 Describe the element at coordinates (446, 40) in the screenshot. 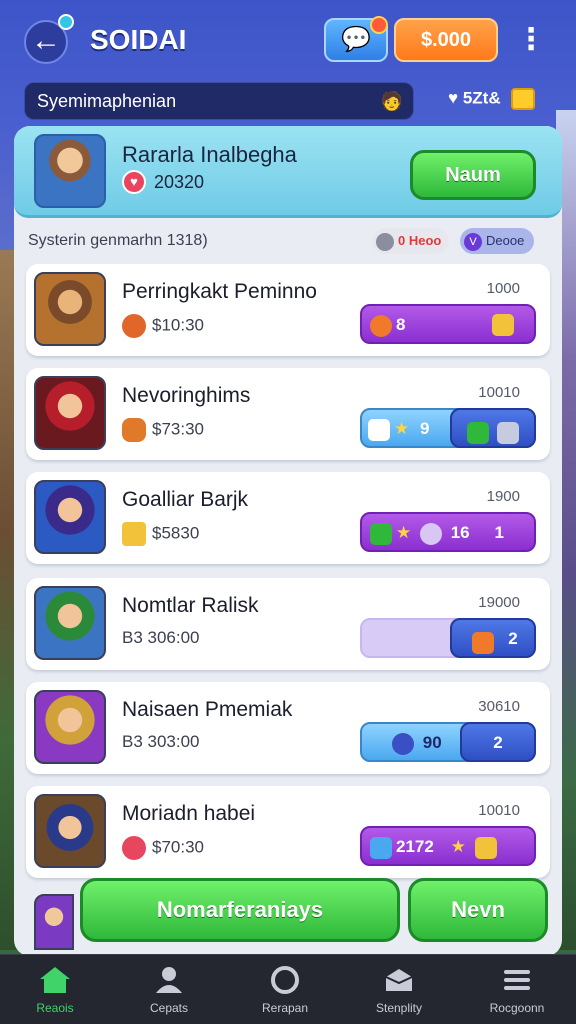

I see `coin-balance-button: $.000` at that location.